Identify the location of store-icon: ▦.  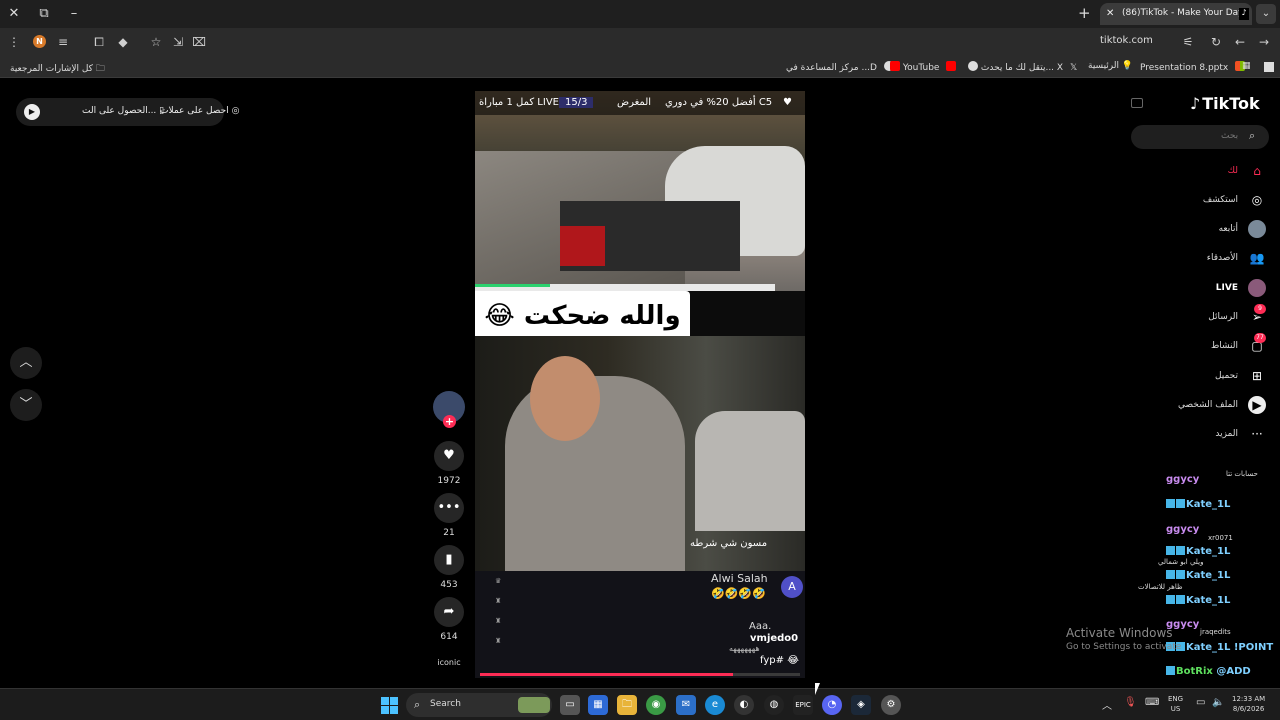
(598, 705).